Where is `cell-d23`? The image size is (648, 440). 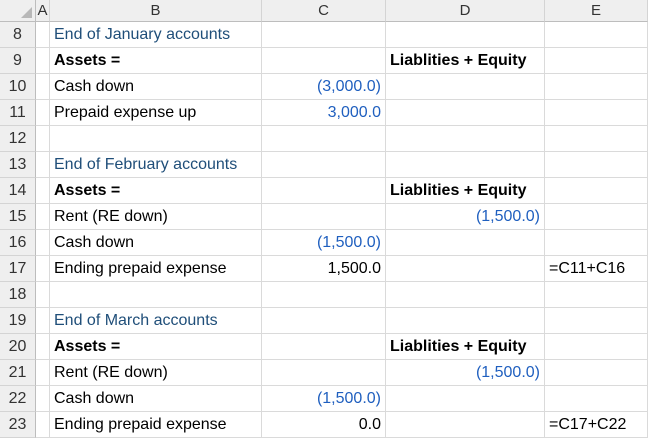 cell-d23 is located at coordinates (465, 425).